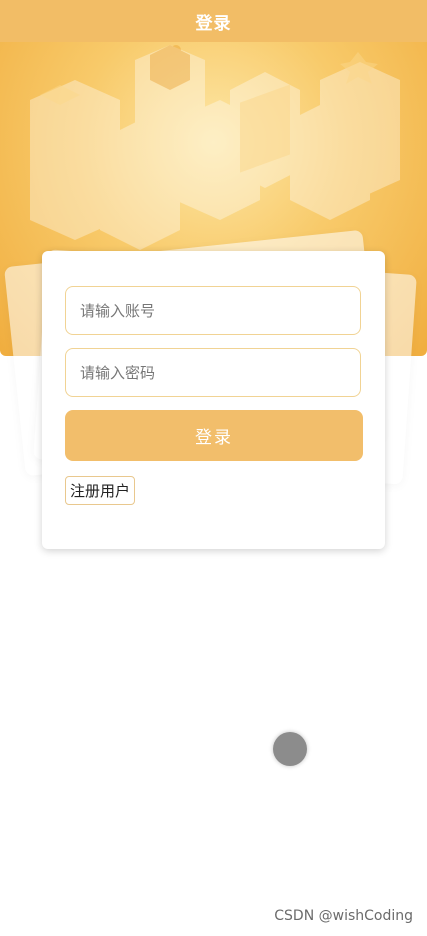 The height and width of the screenshot is (936, 427). I want to click on watermark: CSDN @wishCoding, so click(343, 916).